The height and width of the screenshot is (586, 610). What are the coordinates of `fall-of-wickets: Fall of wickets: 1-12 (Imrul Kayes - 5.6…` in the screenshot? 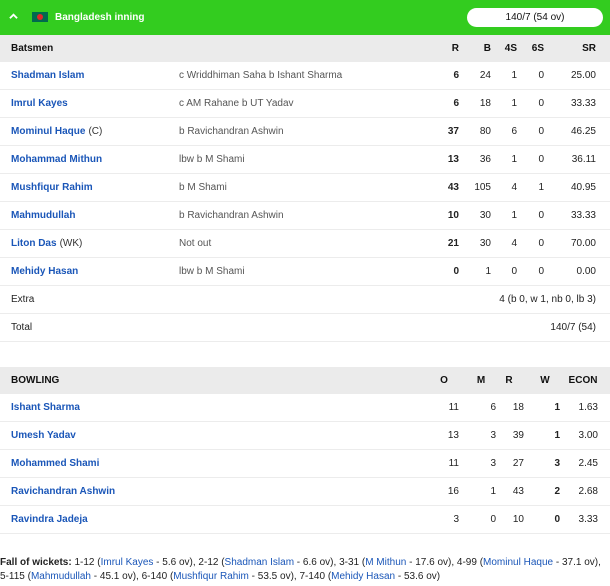 It's located at (305, 570).